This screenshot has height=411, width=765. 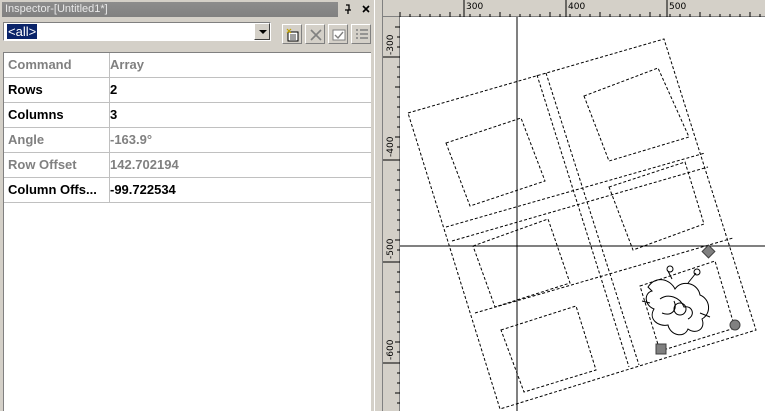 I want to click on combo-dropdown-button, so click(x=262, y=31).